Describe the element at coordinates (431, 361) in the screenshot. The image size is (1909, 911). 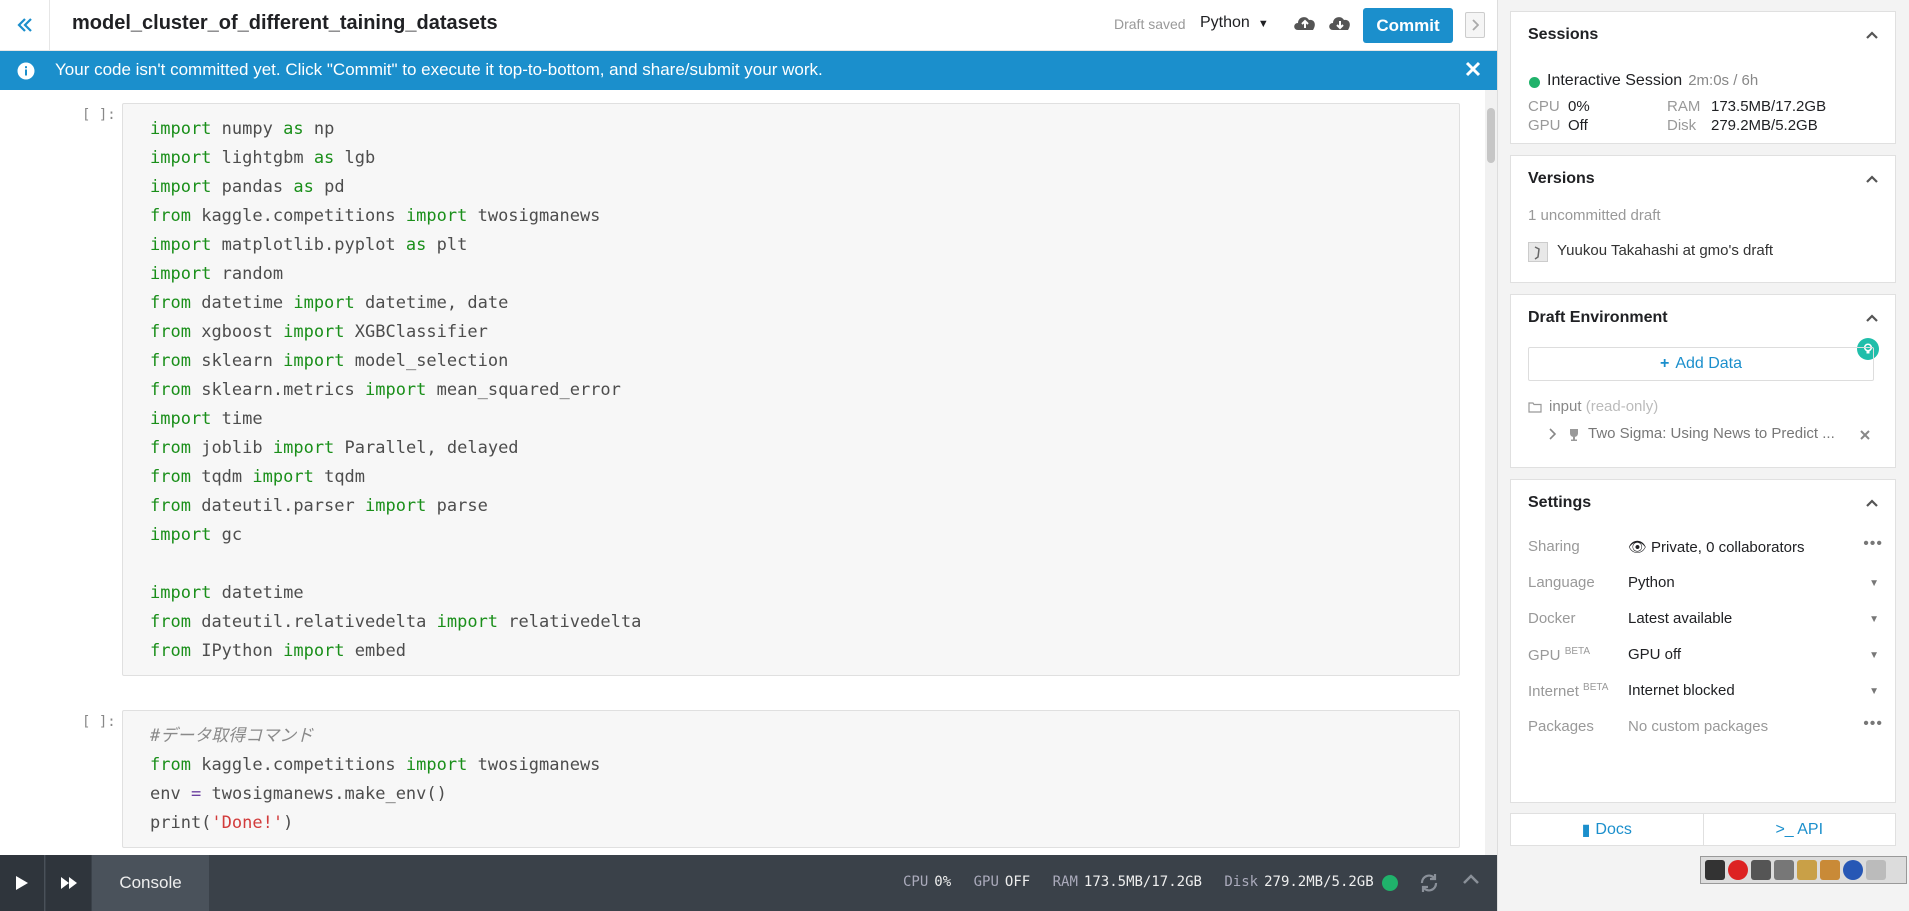
I see `code-token: model_selection` at that location.